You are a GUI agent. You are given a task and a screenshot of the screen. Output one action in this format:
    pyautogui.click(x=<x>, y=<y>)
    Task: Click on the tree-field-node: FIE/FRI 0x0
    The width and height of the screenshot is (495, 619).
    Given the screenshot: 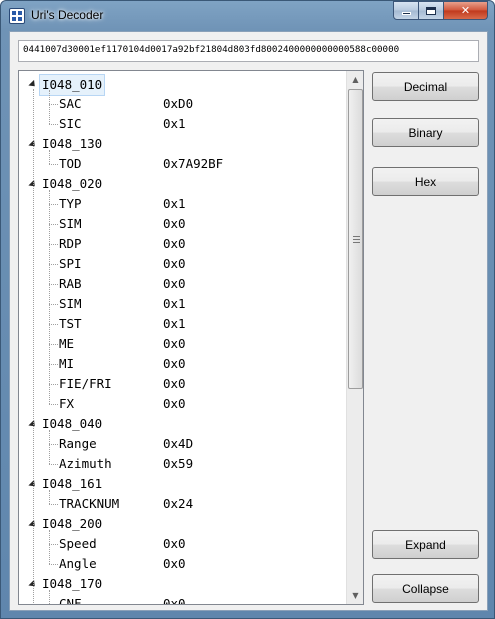 What is the action you would take?
    pyautogui.click(x=122, y=384)
    